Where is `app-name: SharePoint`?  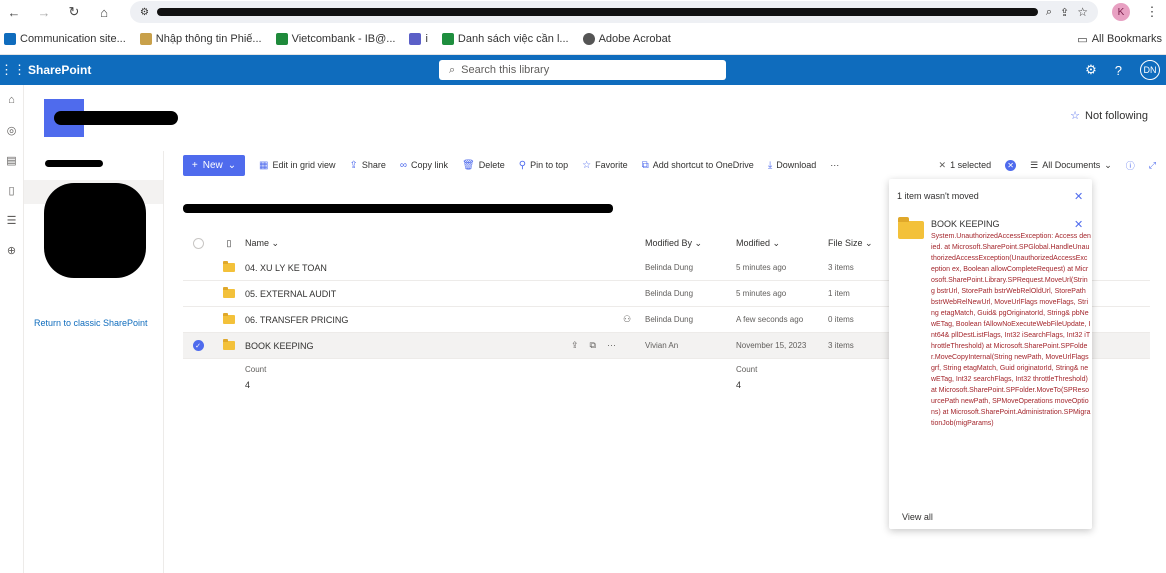
app-name: SharePoint is located at coordinates (59, 70).